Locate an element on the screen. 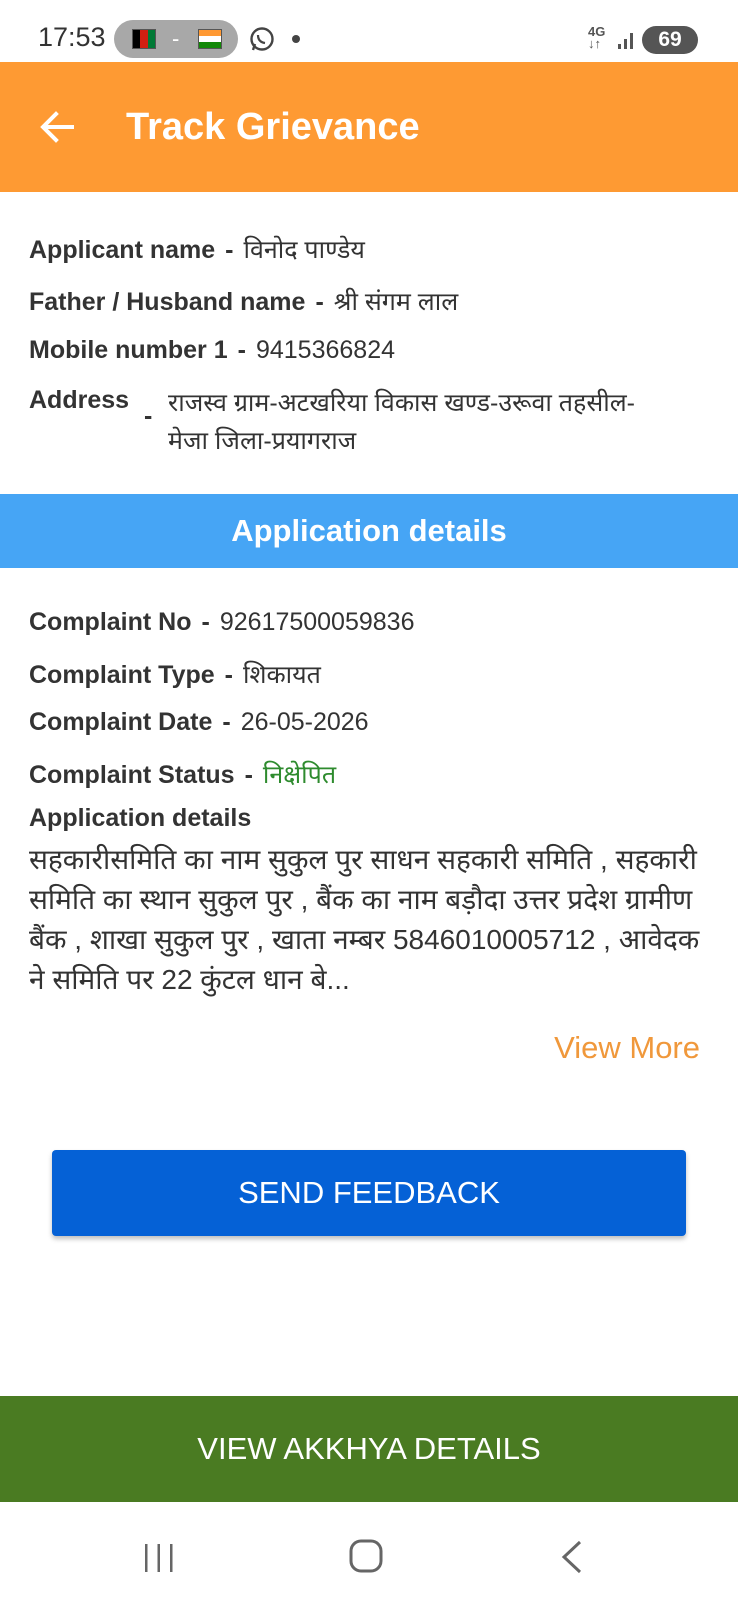 The height and width of the screenshot is (1600, 738). complaint-no-row: Complaint No -92617500059836 is located at coordinates (221, 622).